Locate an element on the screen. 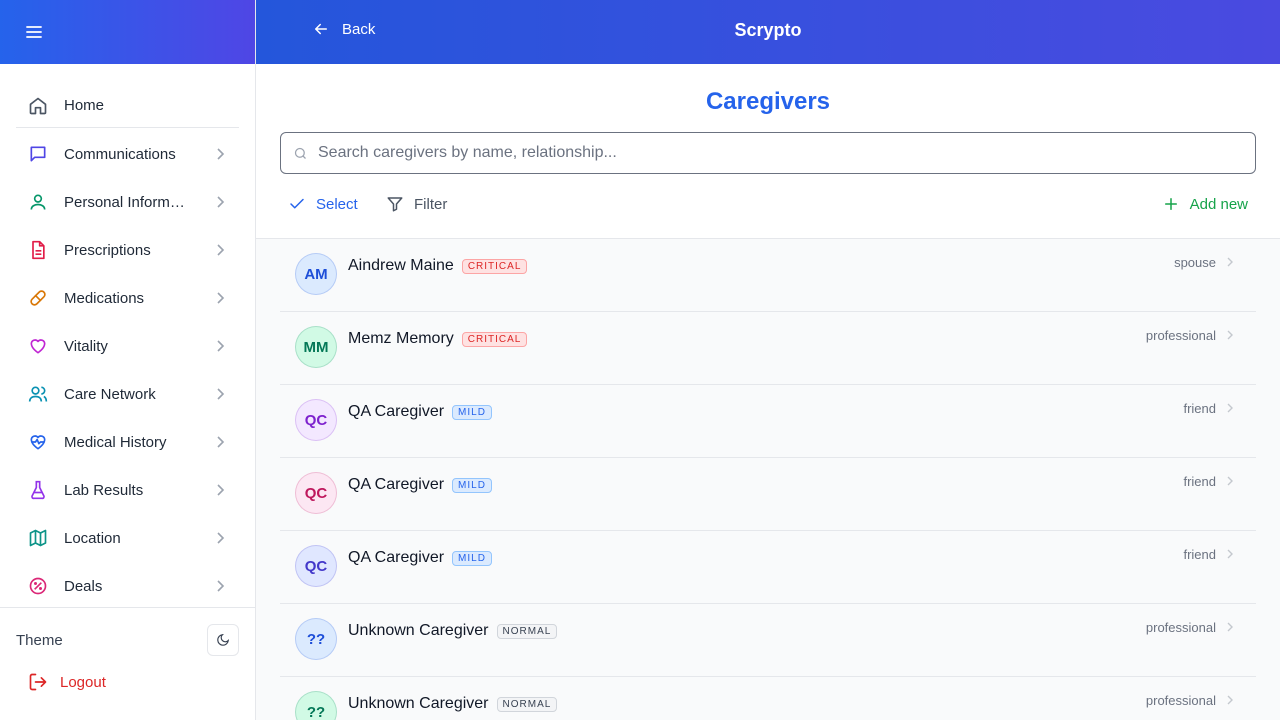  avatar: MM is located at coordinates (316, 347).